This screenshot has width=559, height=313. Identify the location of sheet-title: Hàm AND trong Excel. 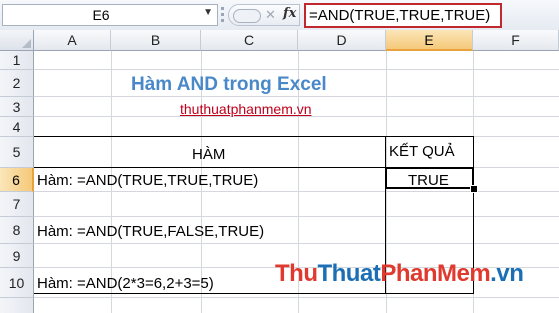
(229, 84).